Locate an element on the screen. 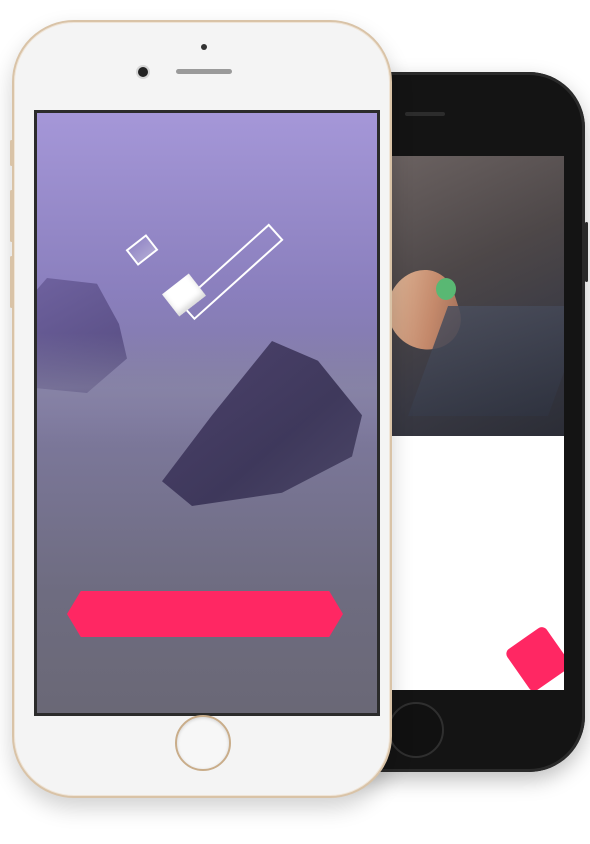 This screenshot has width=590, height=844. logo-slider-track is located at coordinates (231, 272).